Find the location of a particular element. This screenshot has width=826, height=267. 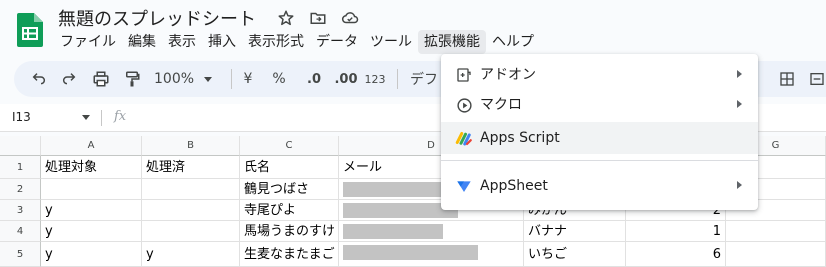

menu-extensions: 拡張機能 is located at coordinates (452, 42).